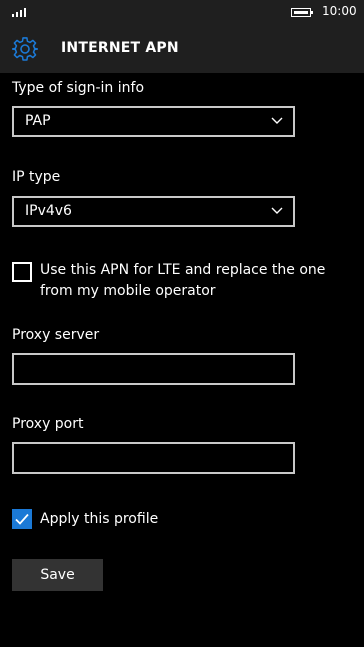 This screenshot has height=647, width=364. Describe the element at coordinates (48, 424) in the screenshot. I see `proxy-port-label: Proxy port` at that location.